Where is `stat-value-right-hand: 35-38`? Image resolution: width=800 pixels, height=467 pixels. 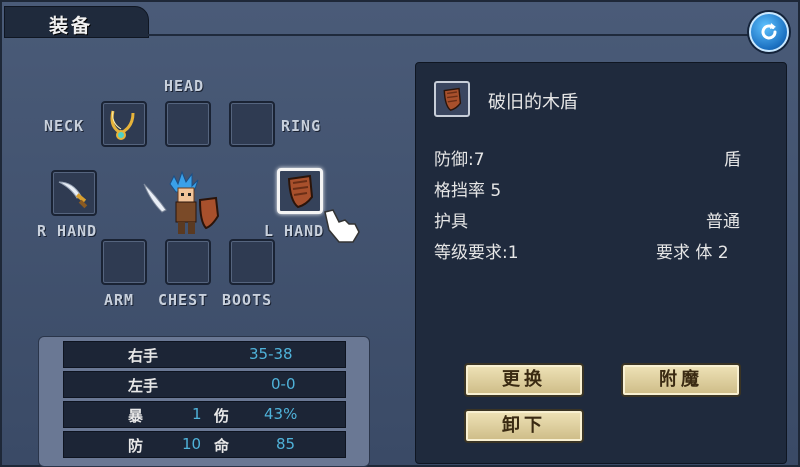
stat-value-right-hand: 35-38 is located at coordinates (271, 354).